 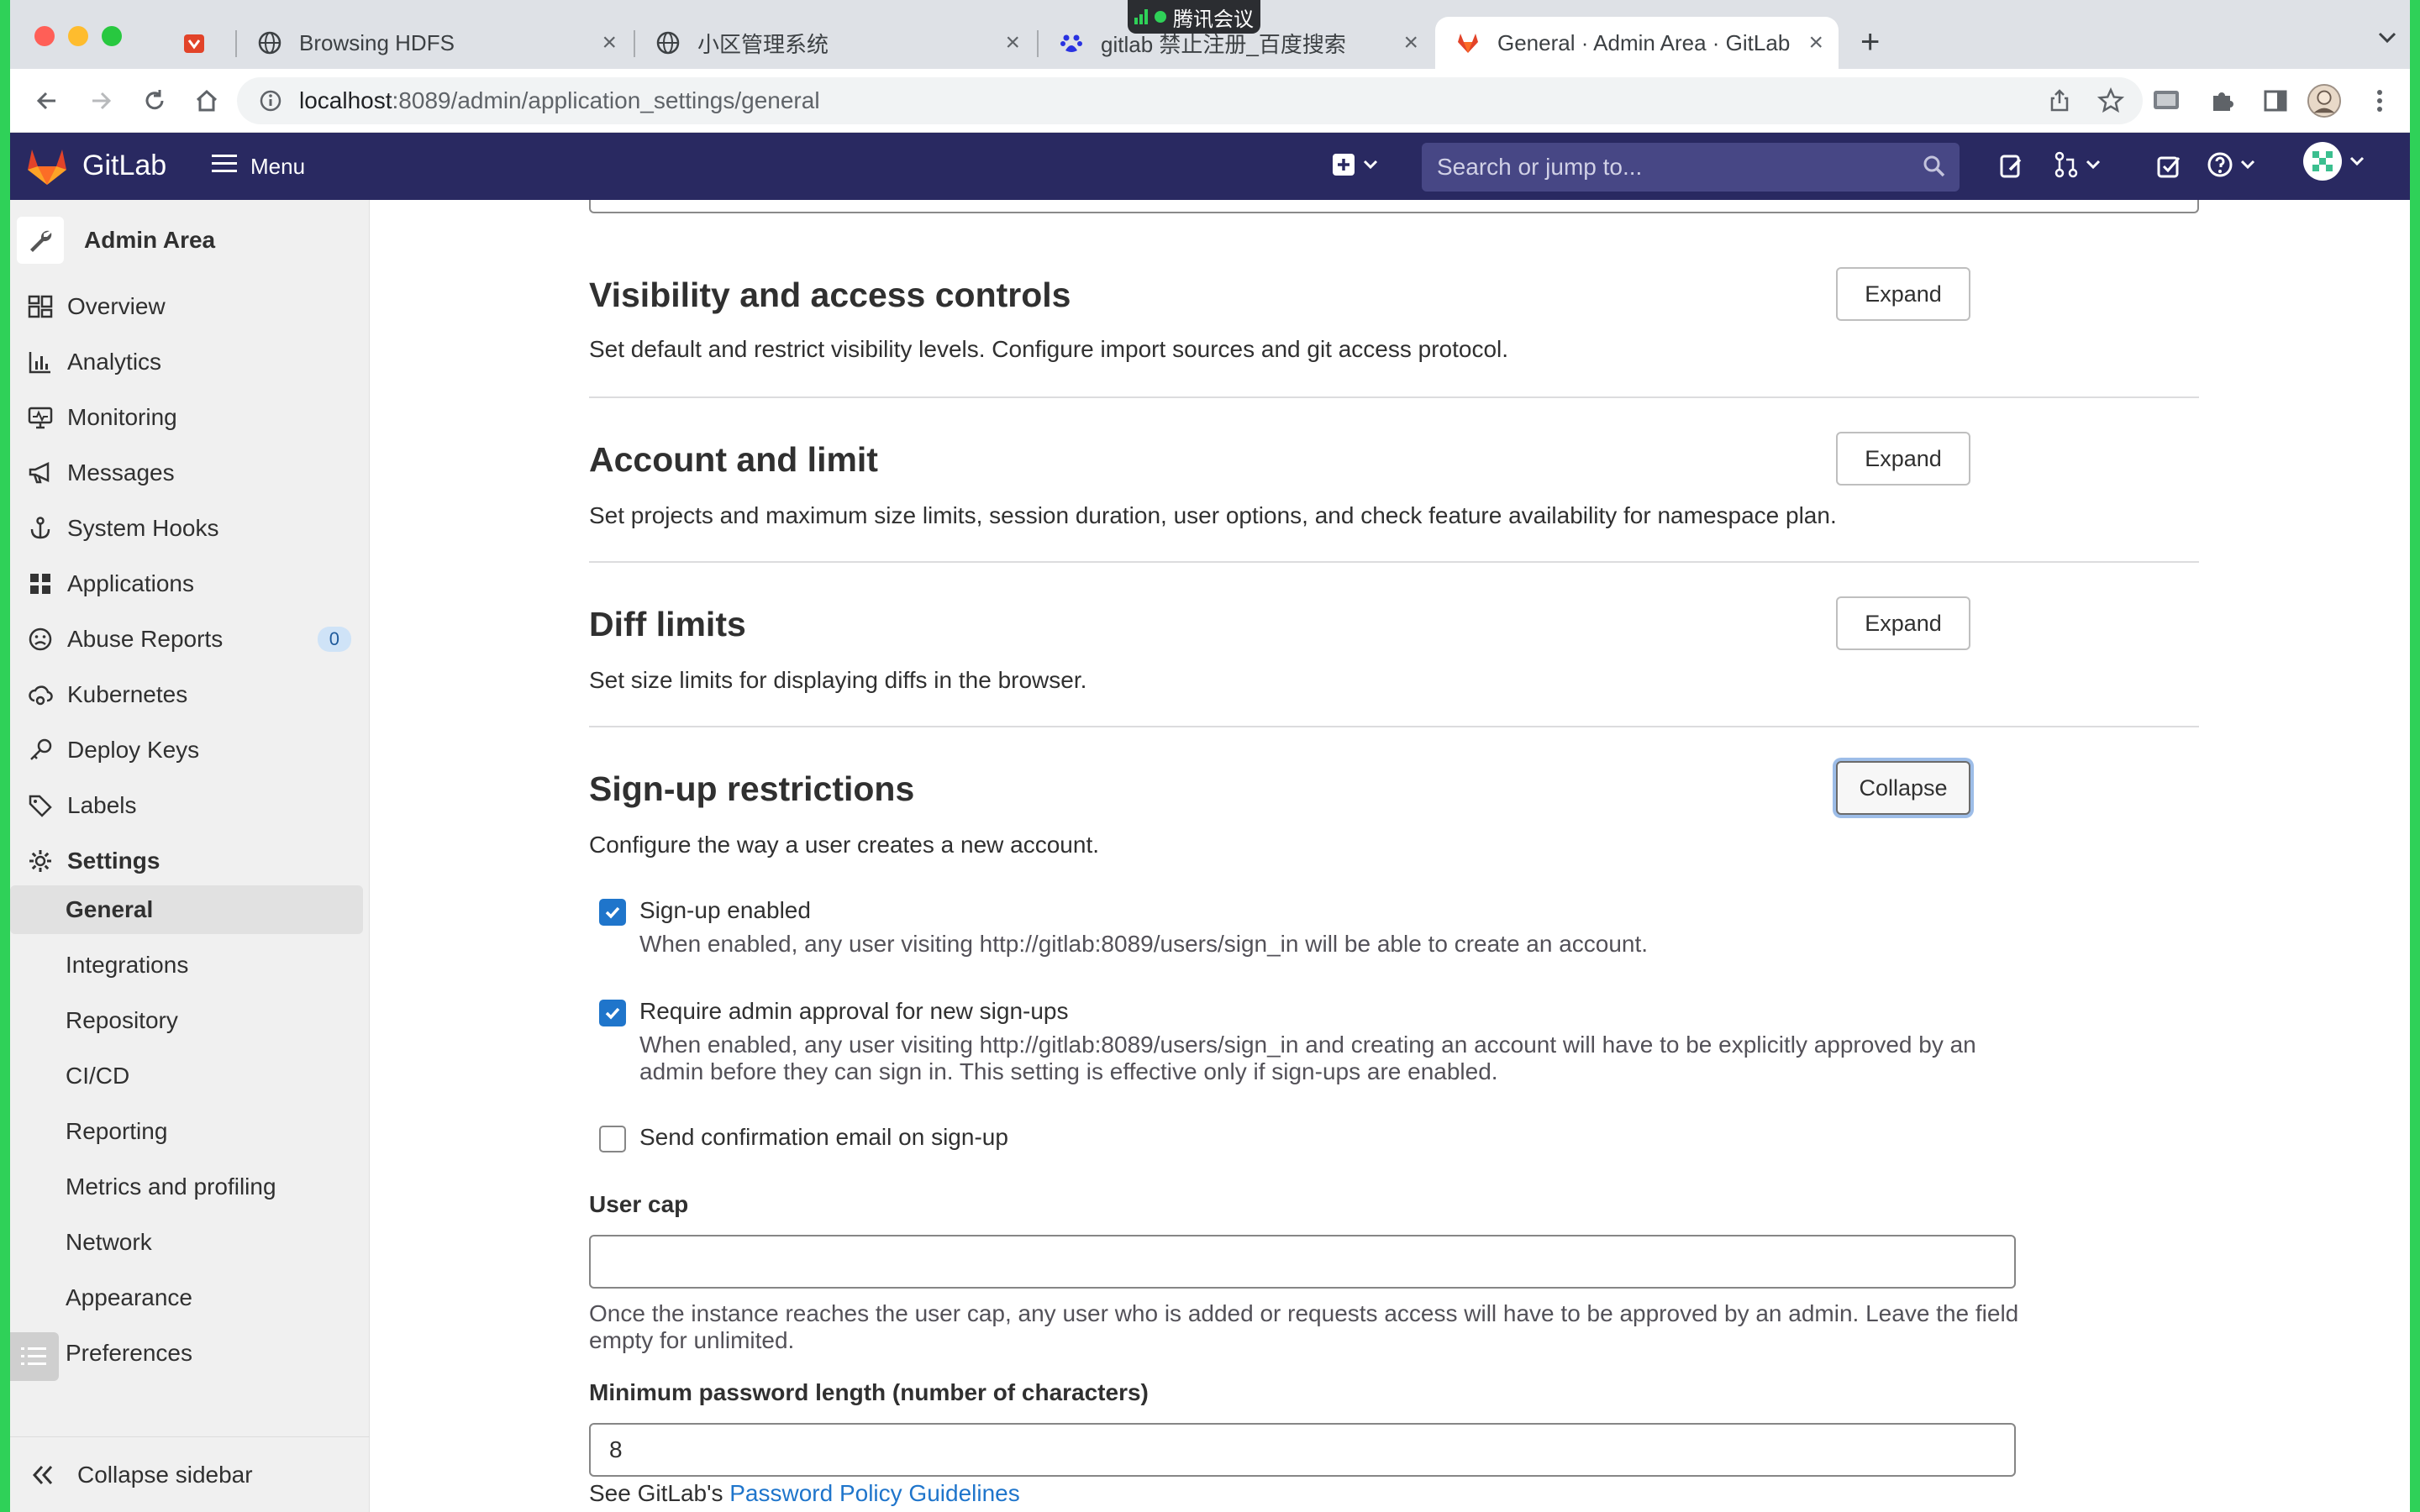 I want to click on extensions-puzzle-icon, so click(x=2221, y=101).